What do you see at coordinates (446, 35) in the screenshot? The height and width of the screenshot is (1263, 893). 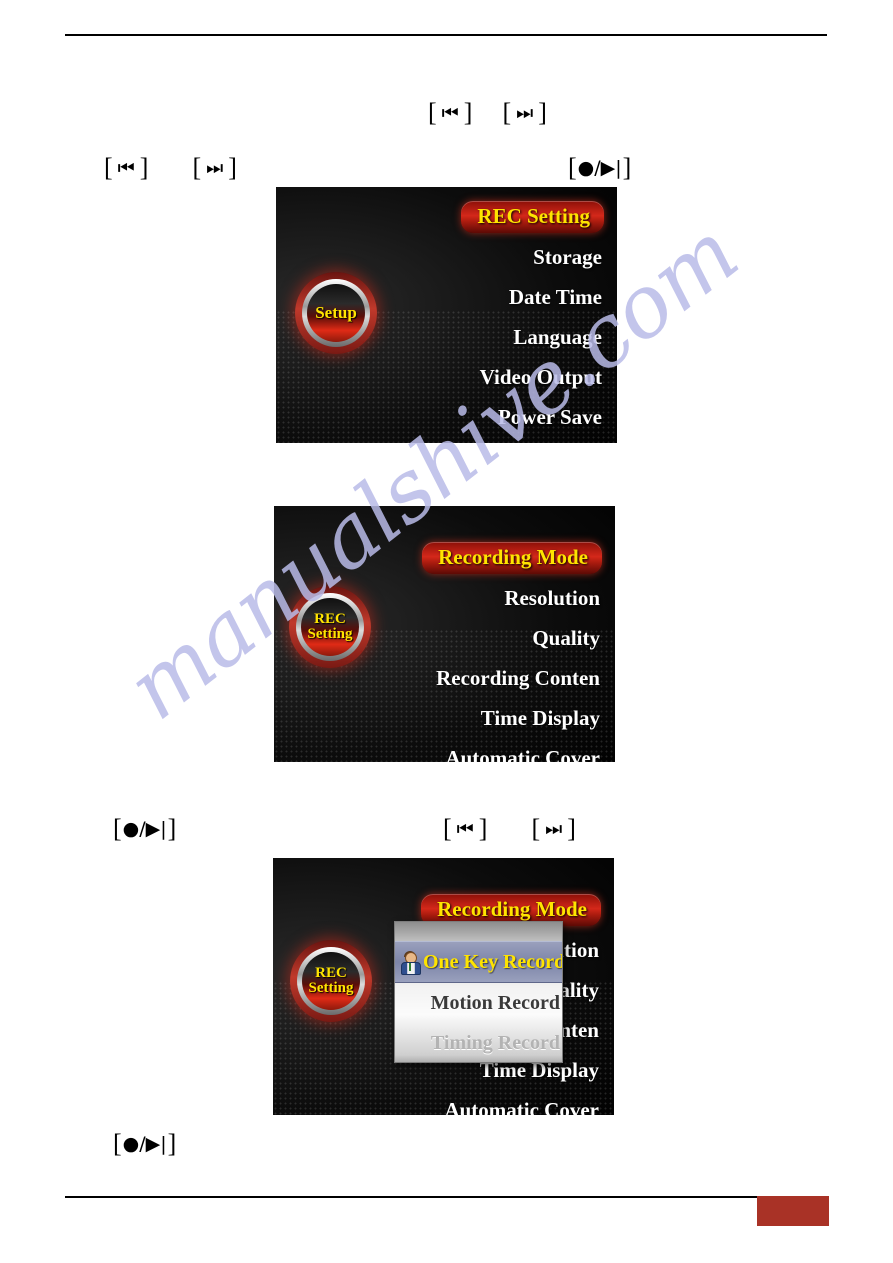 I see `header-rule` at bounding box center [446, 35].